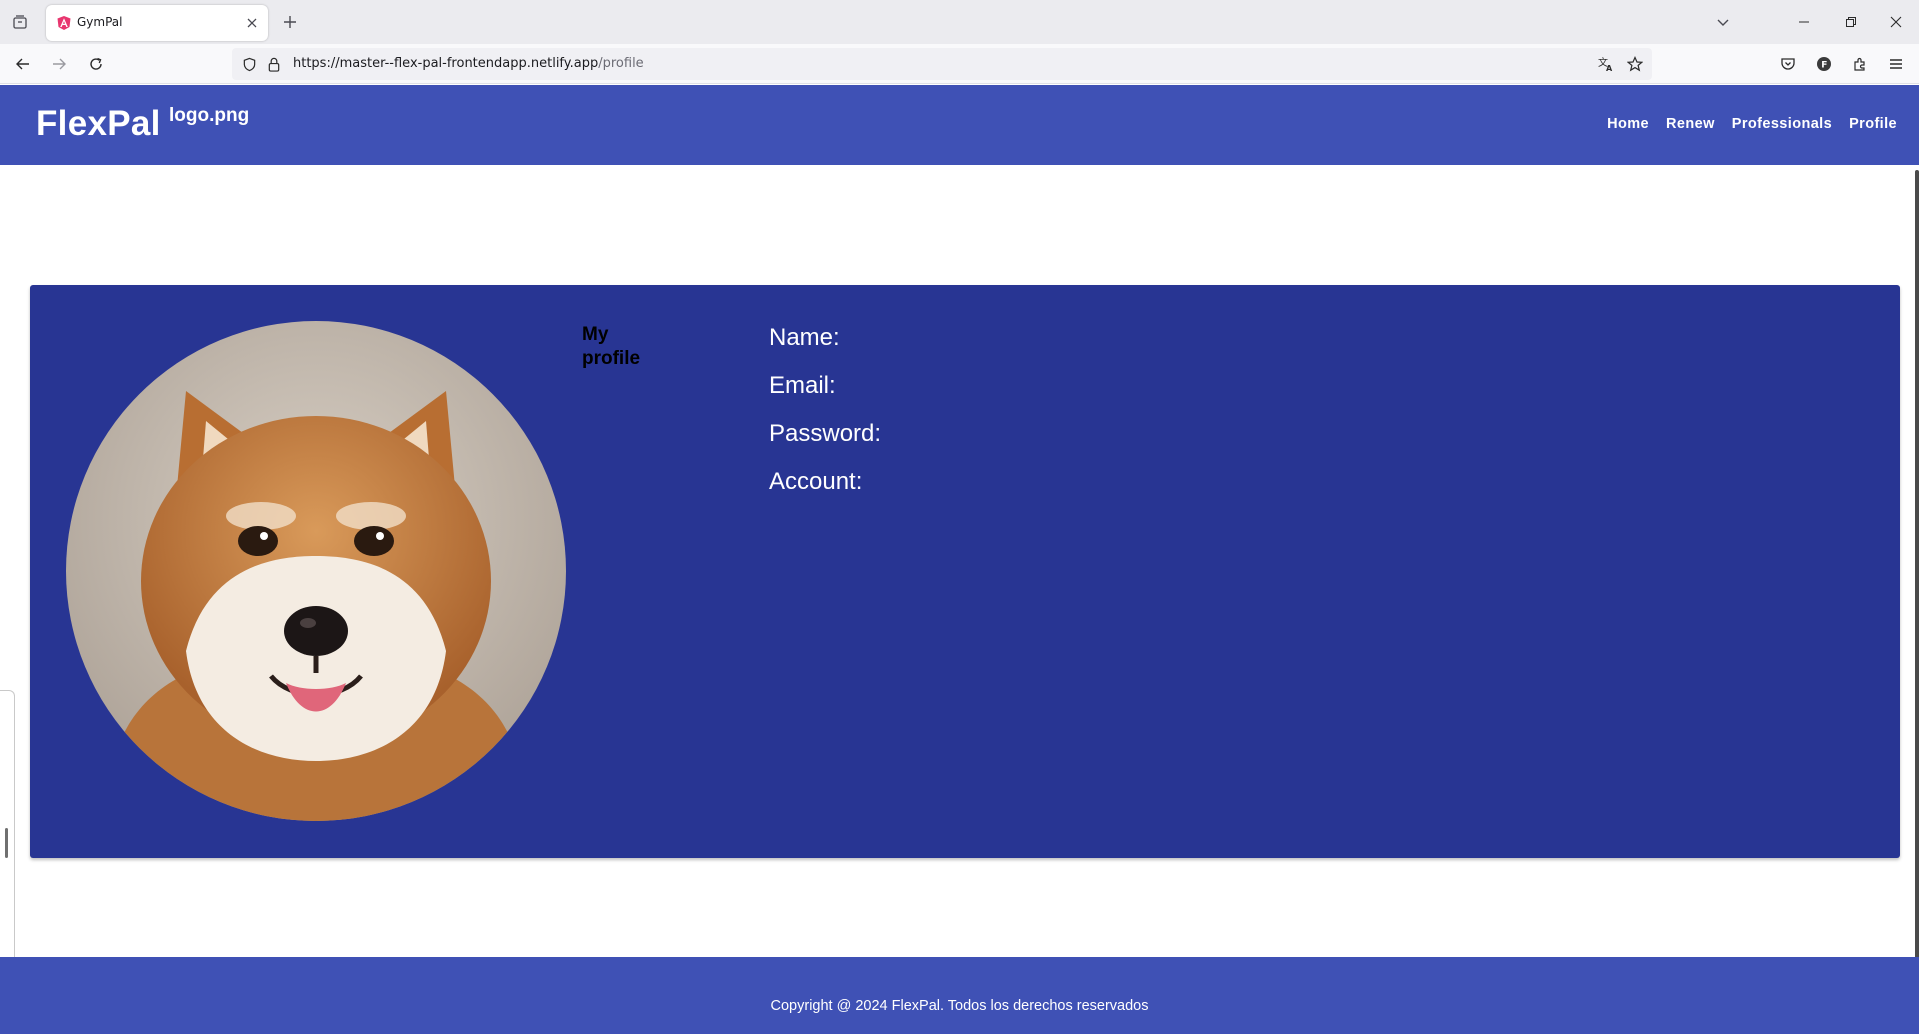 Image resolution: width=1919 pixels, height=1034 pixels. Describe the element at coordinates (252, 23) in the screenshot. I see `close-icon` at that location.